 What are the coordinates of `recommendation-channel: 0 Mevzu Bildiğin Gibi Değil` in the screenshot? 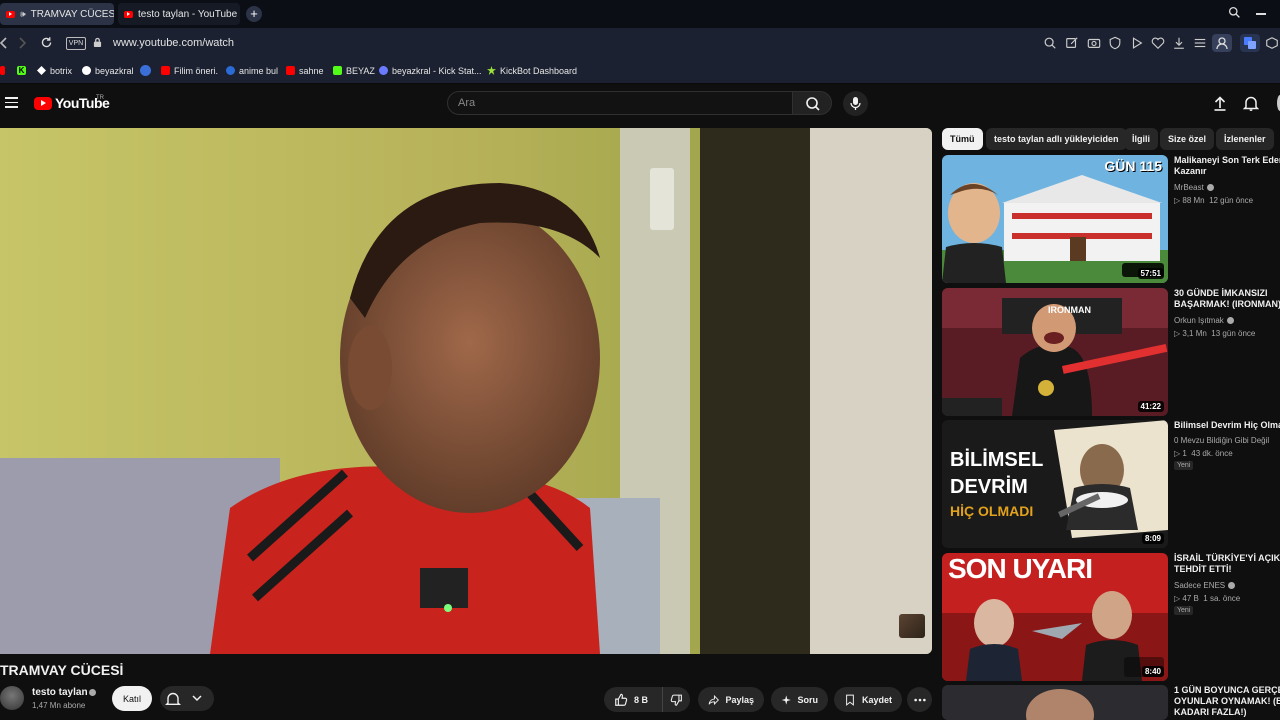 It's located at (1221, 440).